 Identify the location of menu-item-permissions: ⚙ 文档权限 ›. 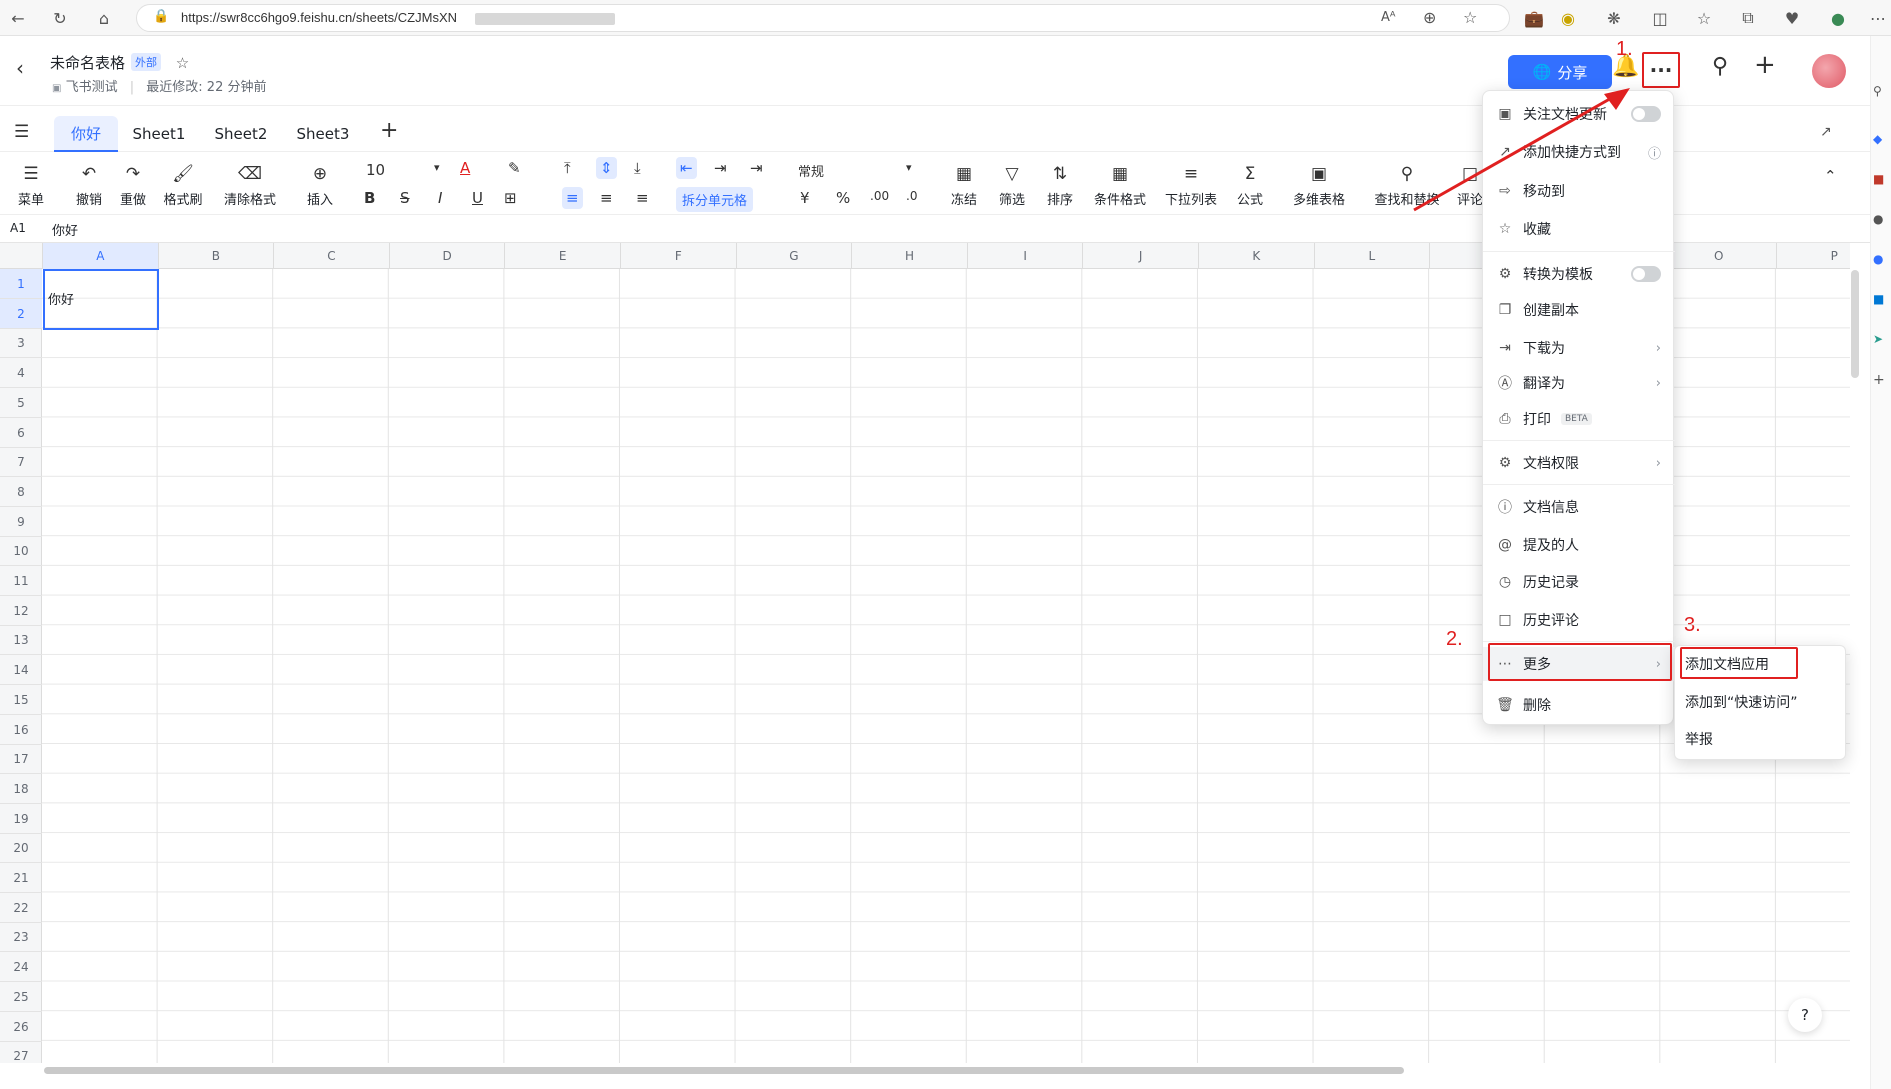
(1579, 463).